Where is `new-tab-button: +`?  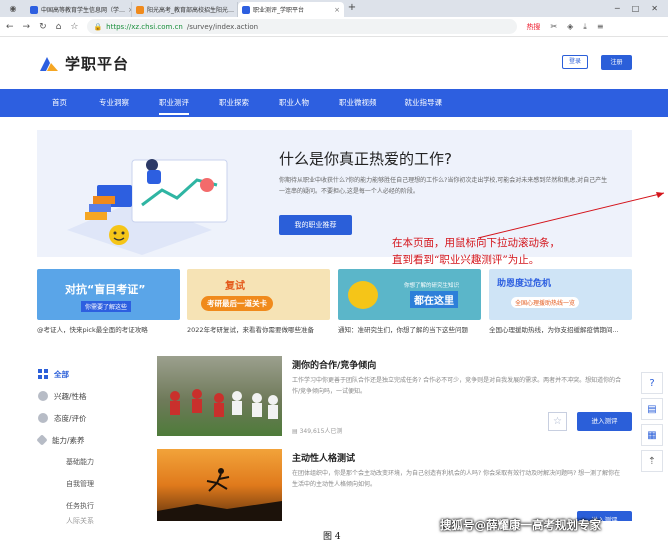 new-tab-button: + is located at coordinates (352, 9).